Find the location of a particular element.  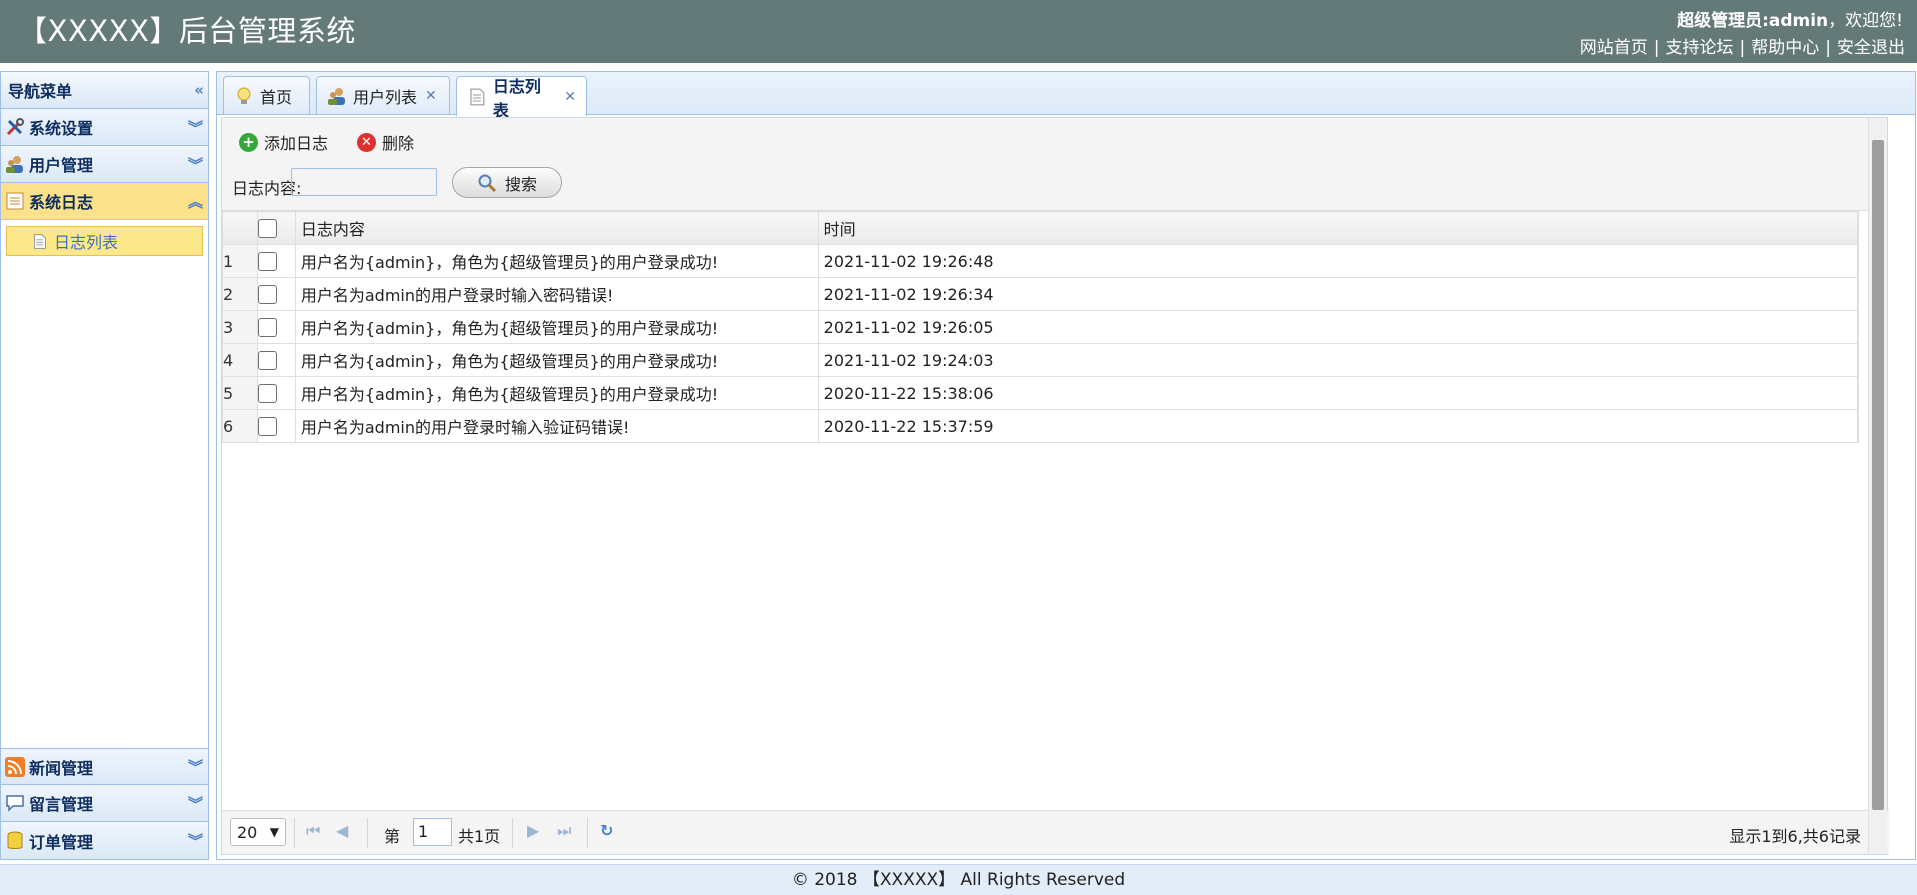

tab-home: 首页 is located at coordinates (266, 95).